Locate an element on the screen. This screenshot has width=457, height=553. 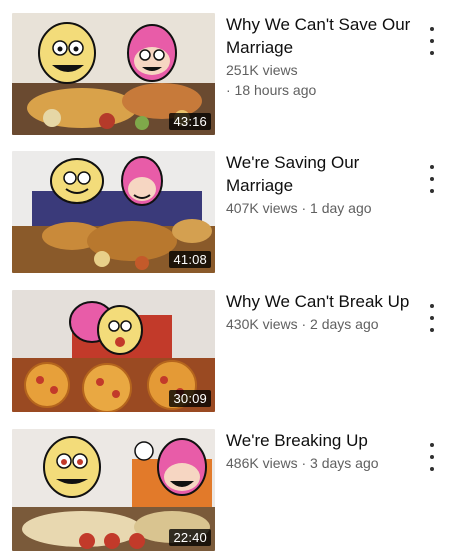
video-title: Why We Can't Break Up is located at coordinates (321, 301).